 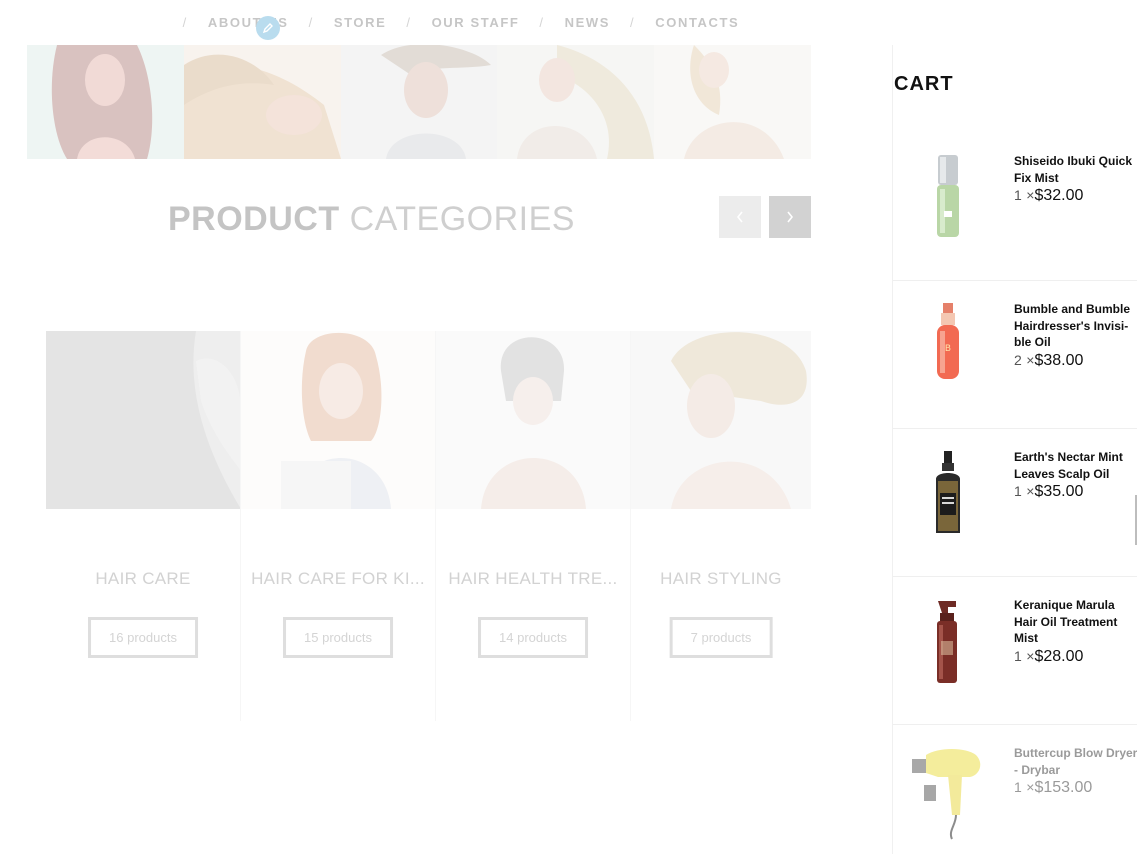 I want to click on cart-title: CART, so click(x=924, y=84).